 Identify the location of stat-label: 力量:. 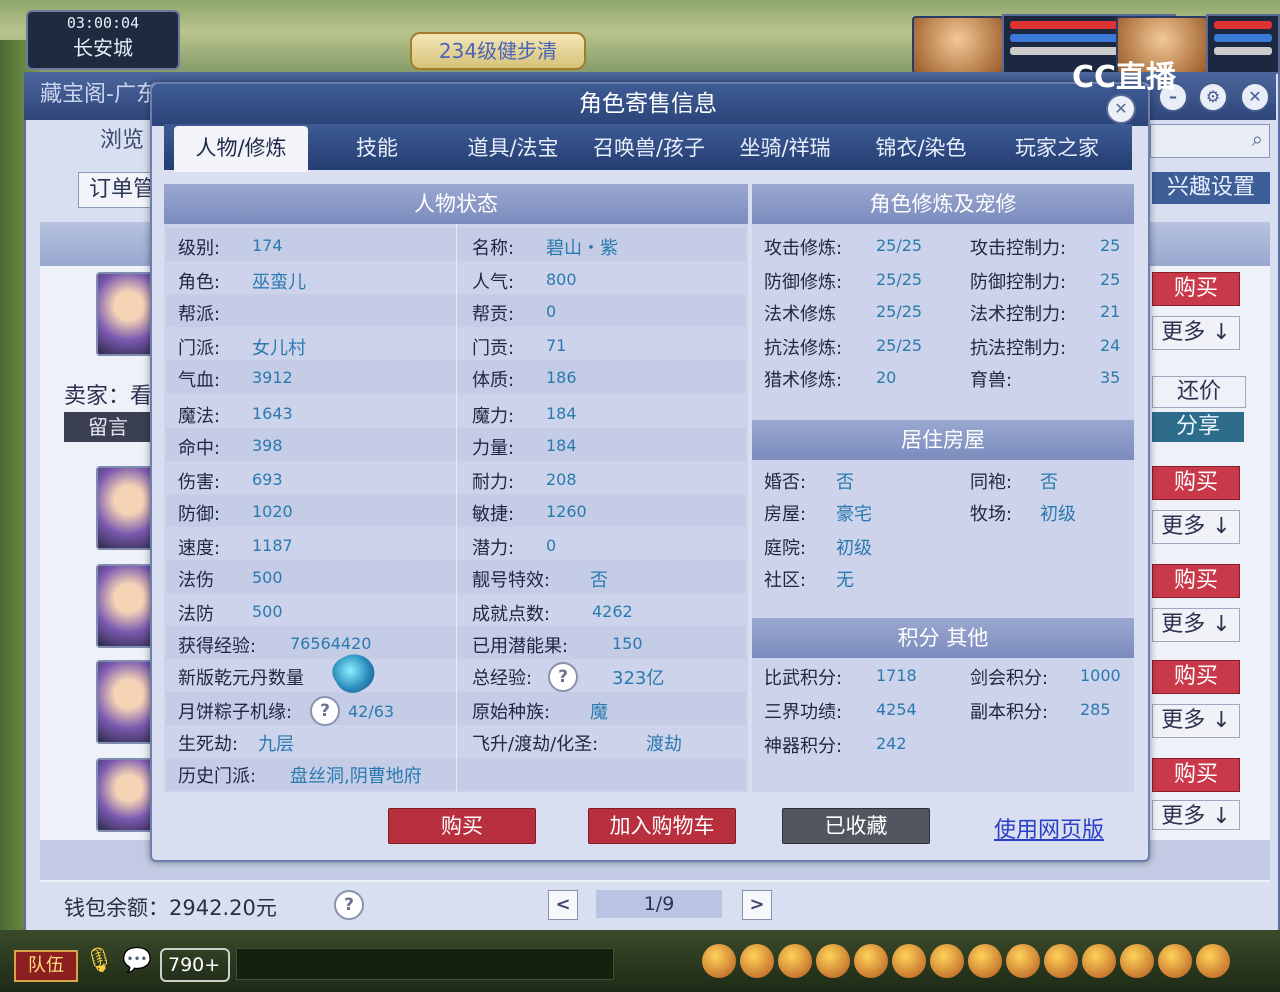
(493, 448).